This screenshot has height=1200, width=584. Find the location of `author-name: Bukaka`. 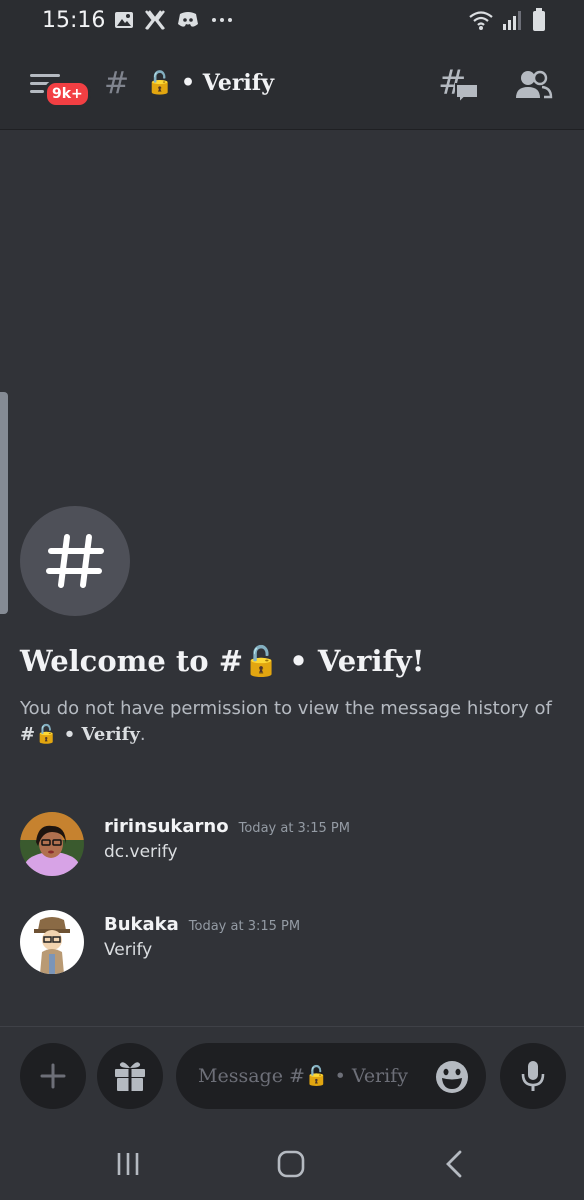

author-name: Bukaka is located at coordinates (141, 924).